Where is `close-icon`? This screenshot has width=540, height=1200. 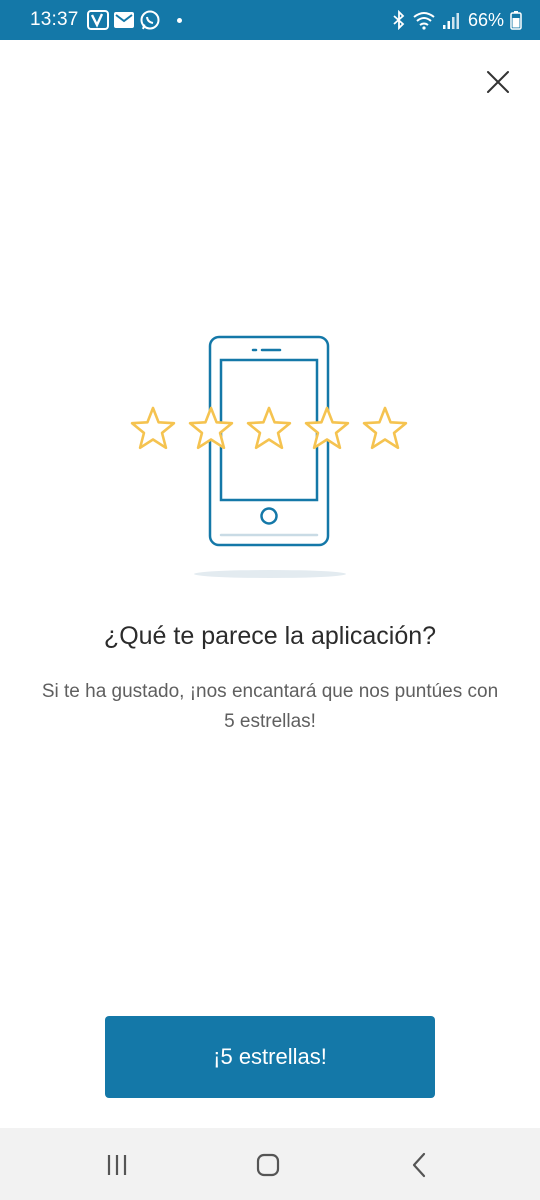
close-icon is located at coordinates (498, 82).